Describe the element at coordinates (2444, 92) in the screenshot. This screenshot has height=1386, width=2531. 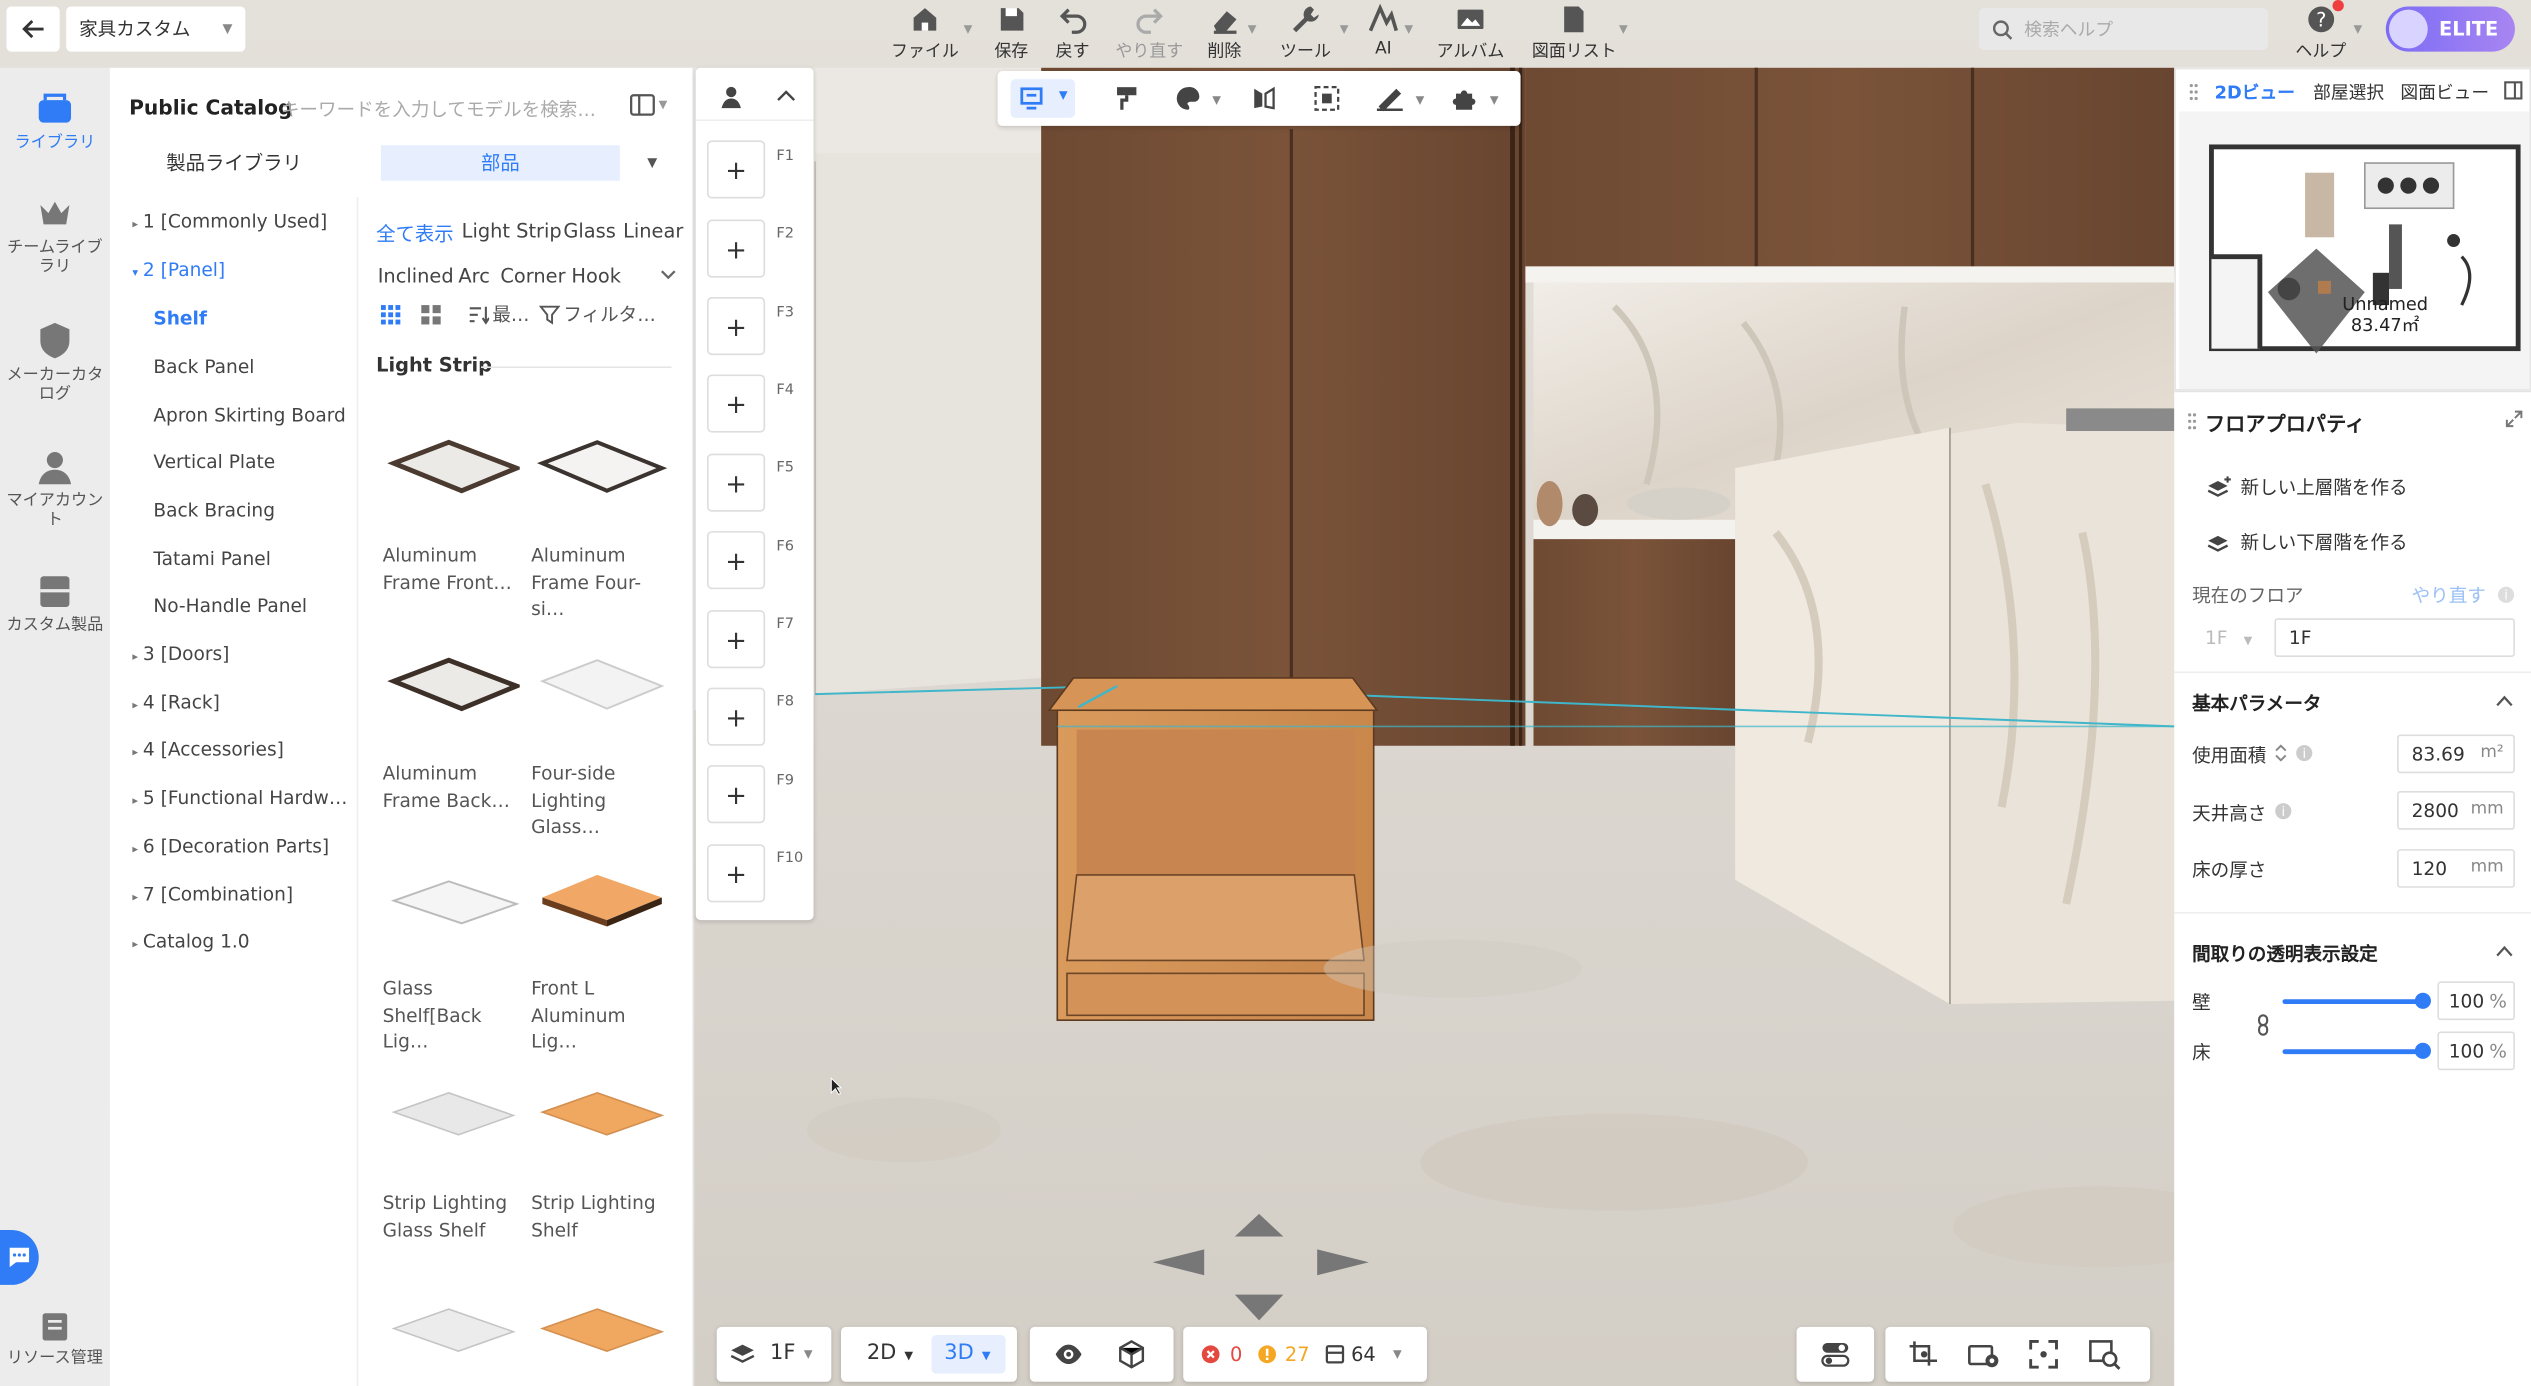
I see `minimap-tab-drawing-view: 図面ビュー` at that location.